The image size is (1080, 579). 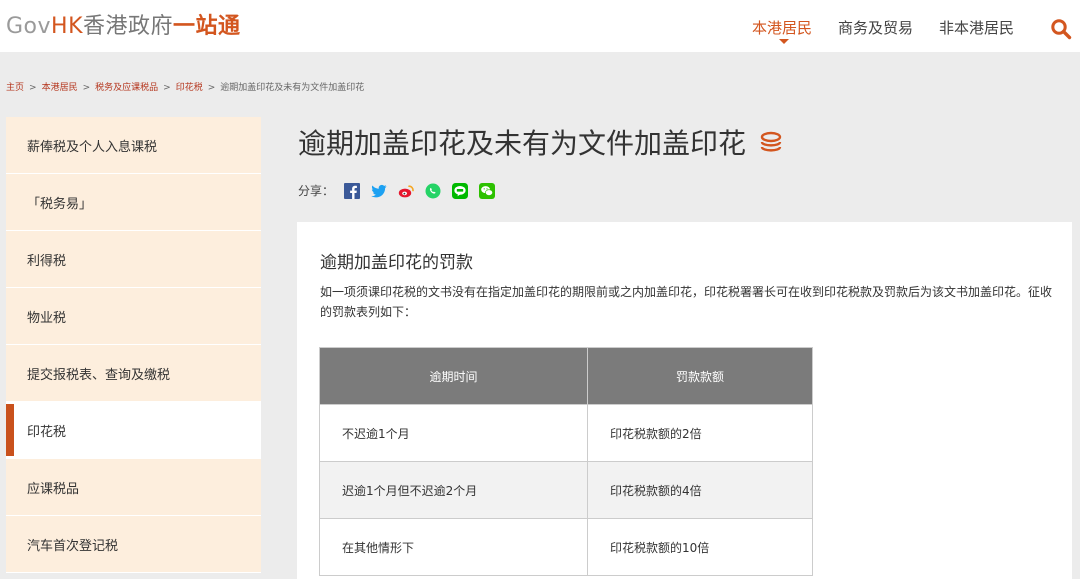 What do you see at coordinates (67, 26) in the screenshot?
I see `logo-hk-text: HK` at bounding box center [67, 26].